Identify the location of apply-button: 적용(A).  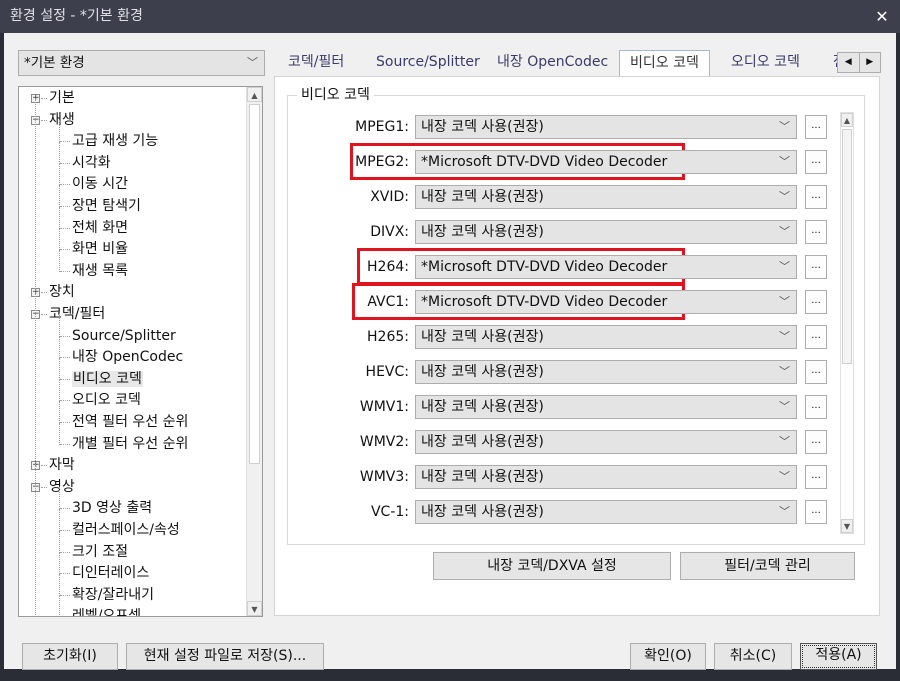
(838, 656).